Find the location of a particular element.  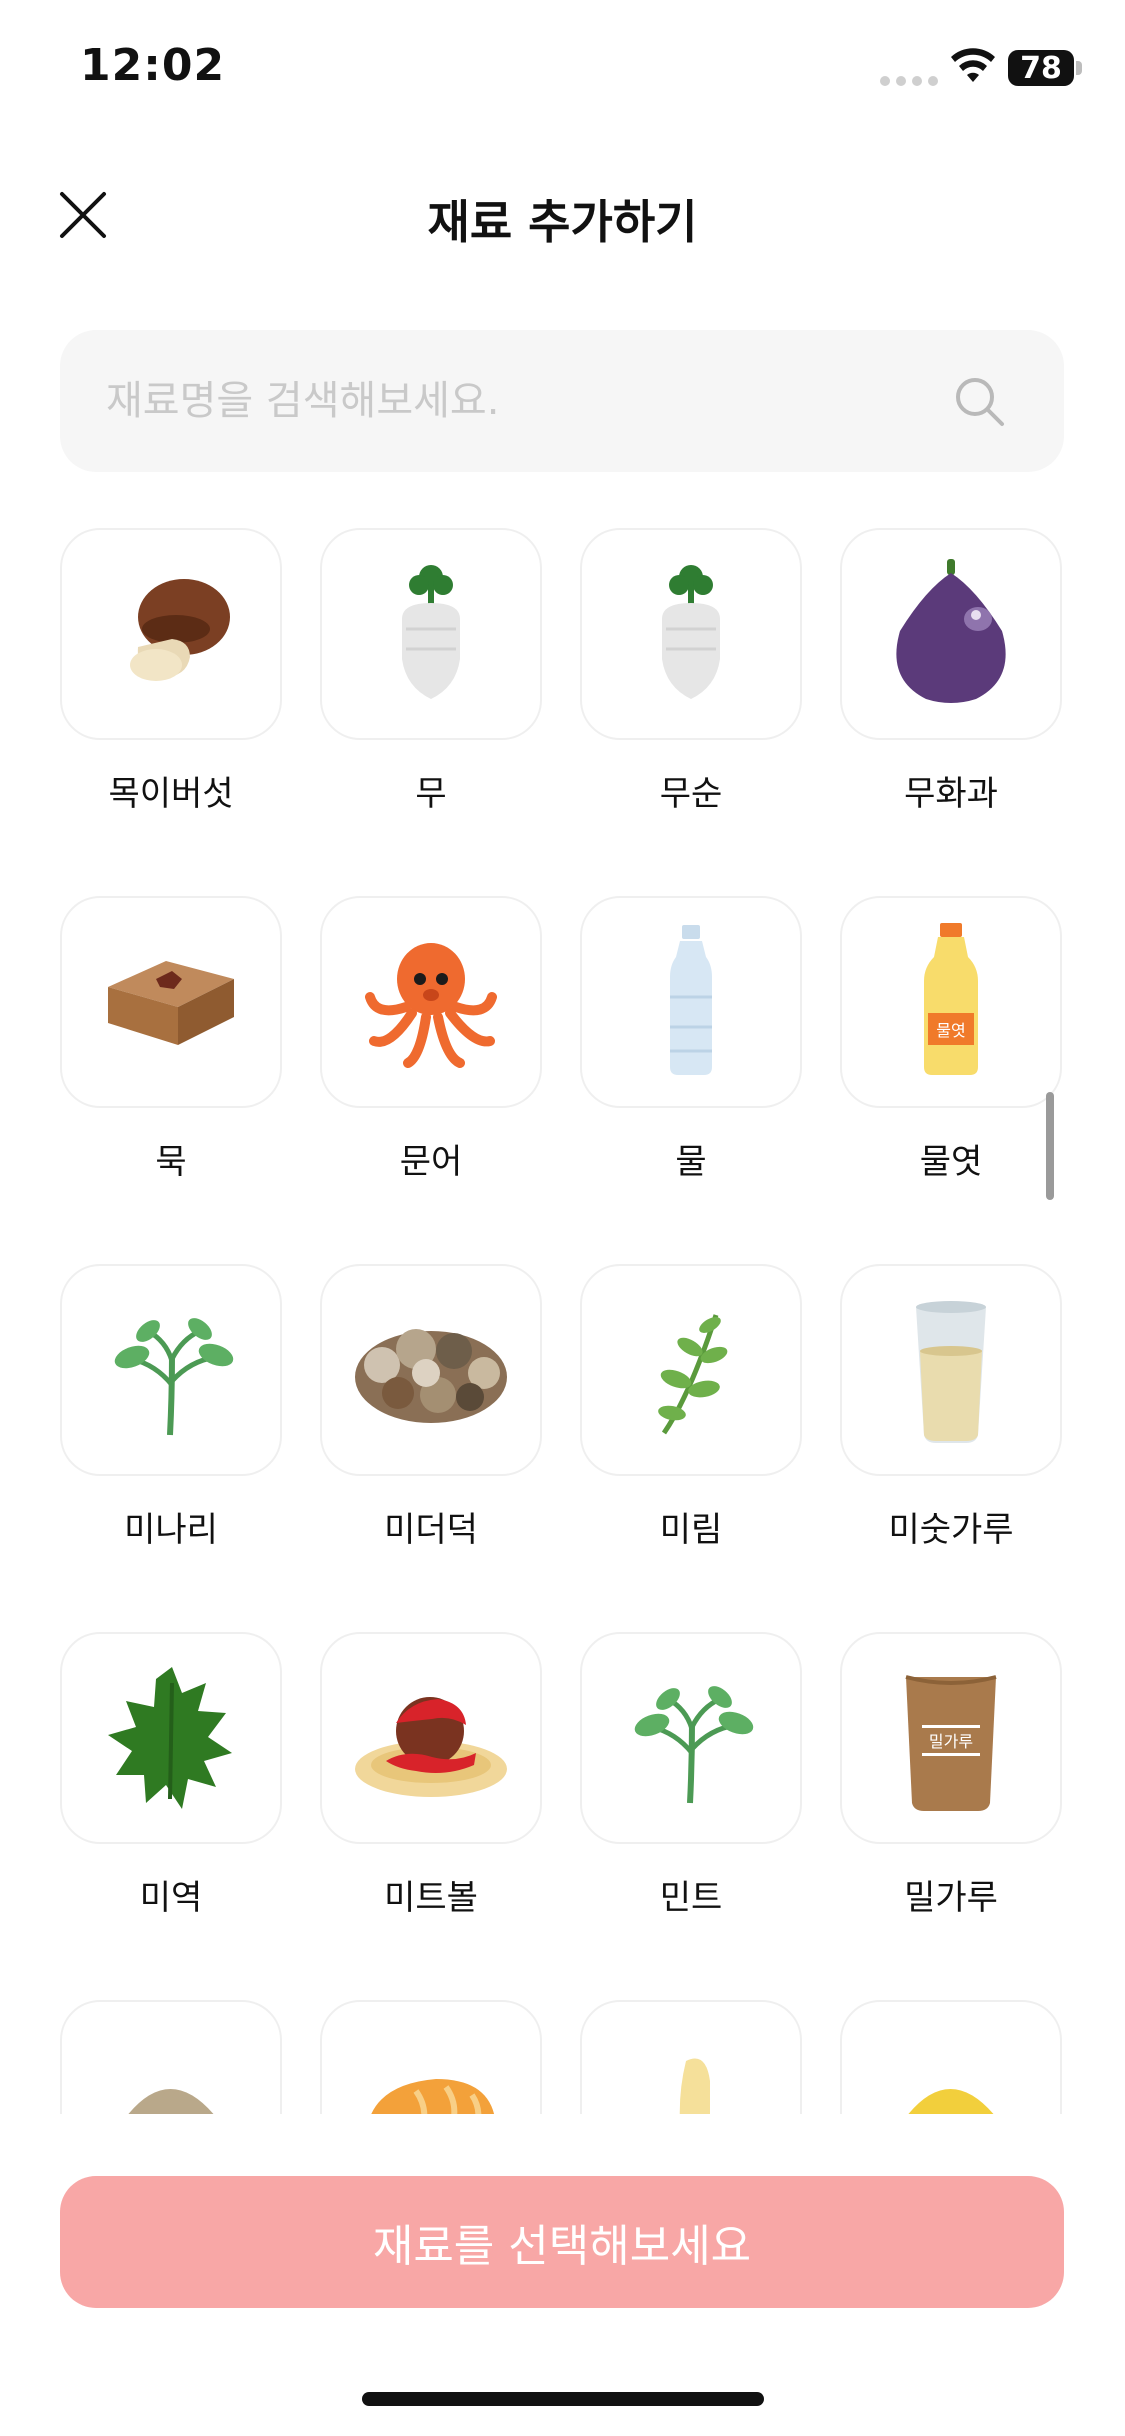

ingredient-item: 미숫가루 is located at coordinates (951, 1448).